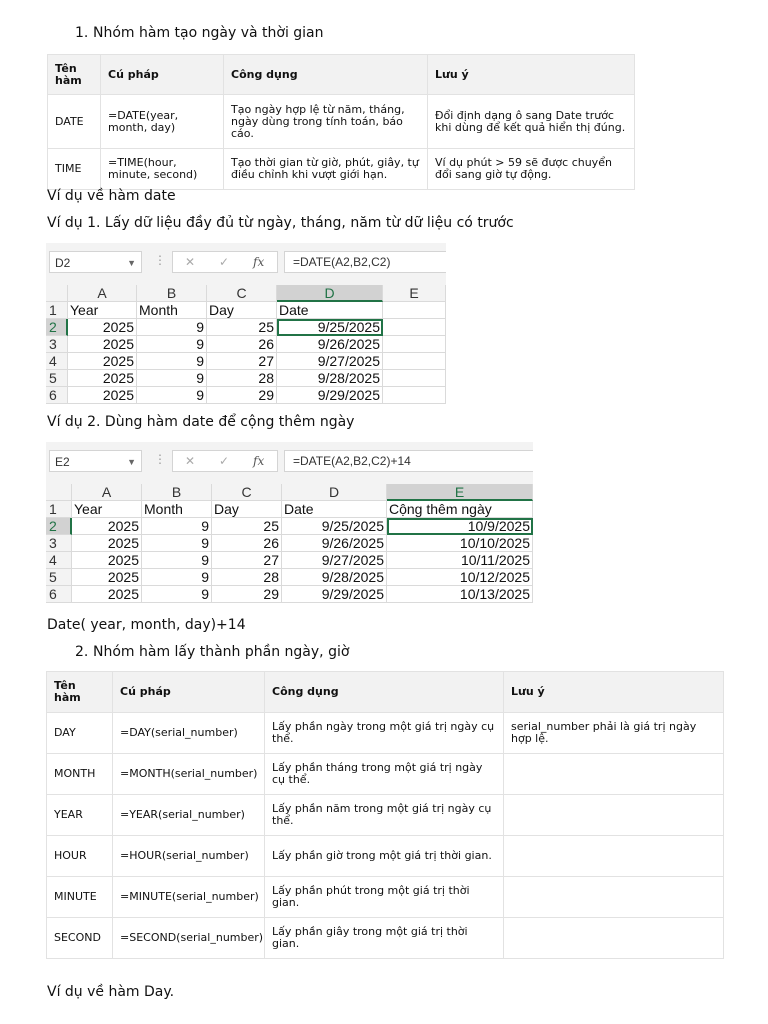 The height and width of the screenshot is (1024, 768). I want to click on cell-e4, so click(414, 361).